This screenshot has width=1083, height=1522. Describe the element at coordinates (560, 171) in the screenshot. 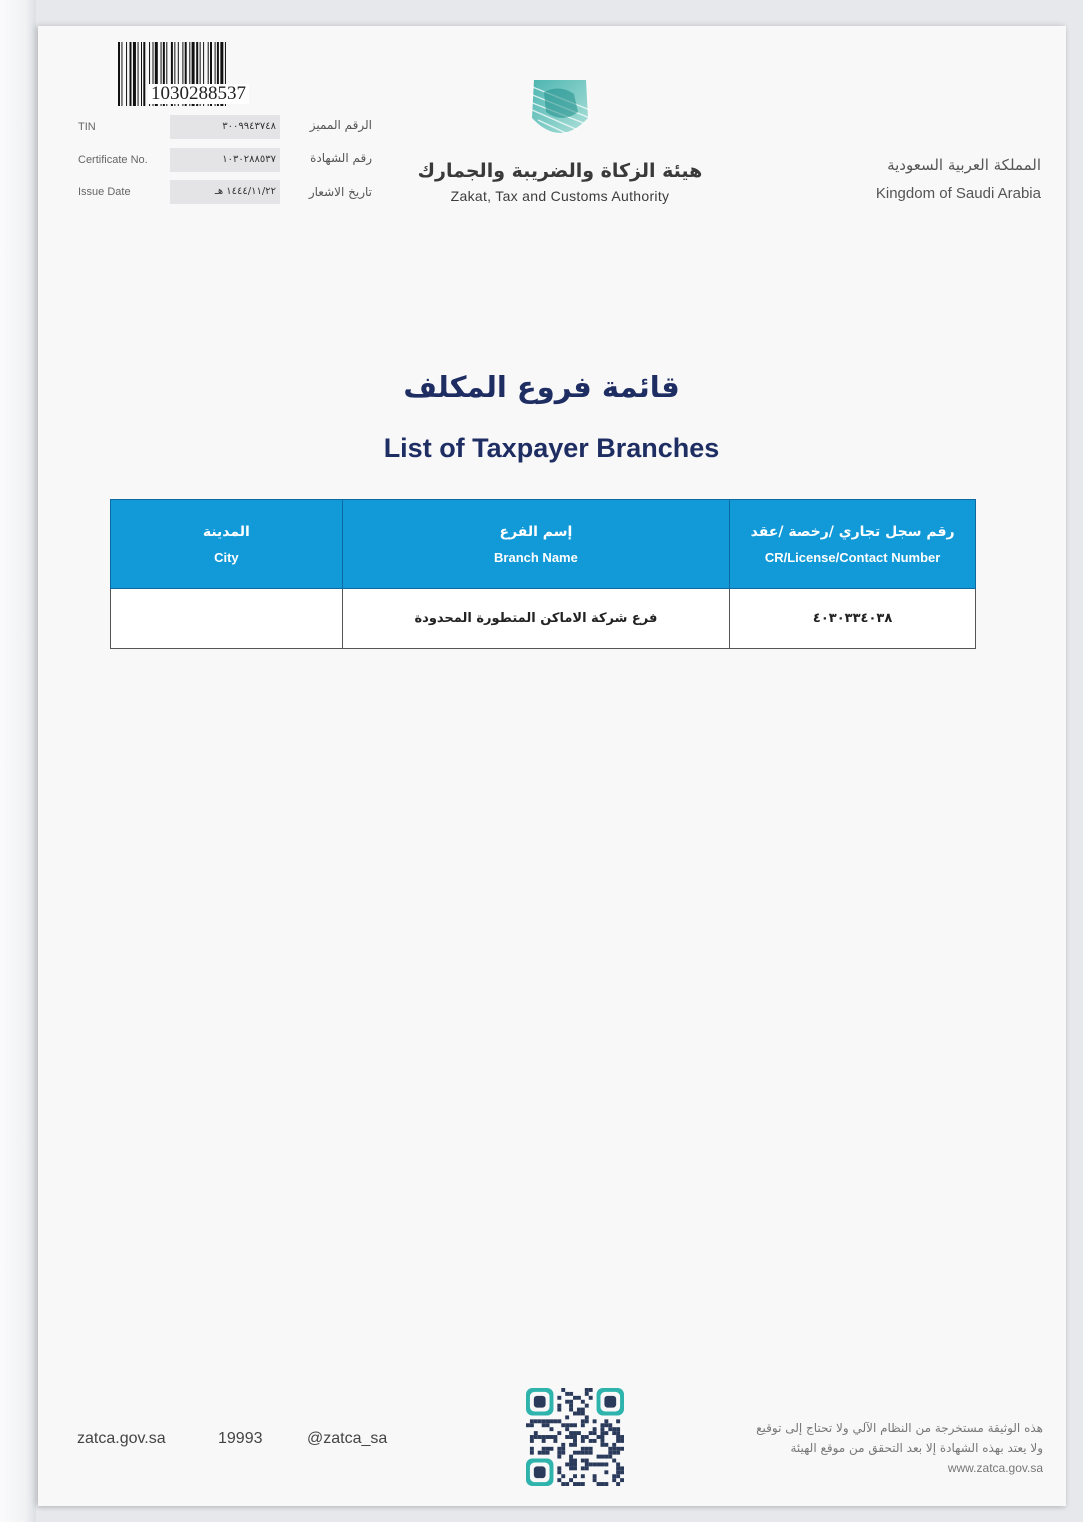

I see `organization-name-arabic: هيئة الزكاة والضريبة والجمارك` at that location.